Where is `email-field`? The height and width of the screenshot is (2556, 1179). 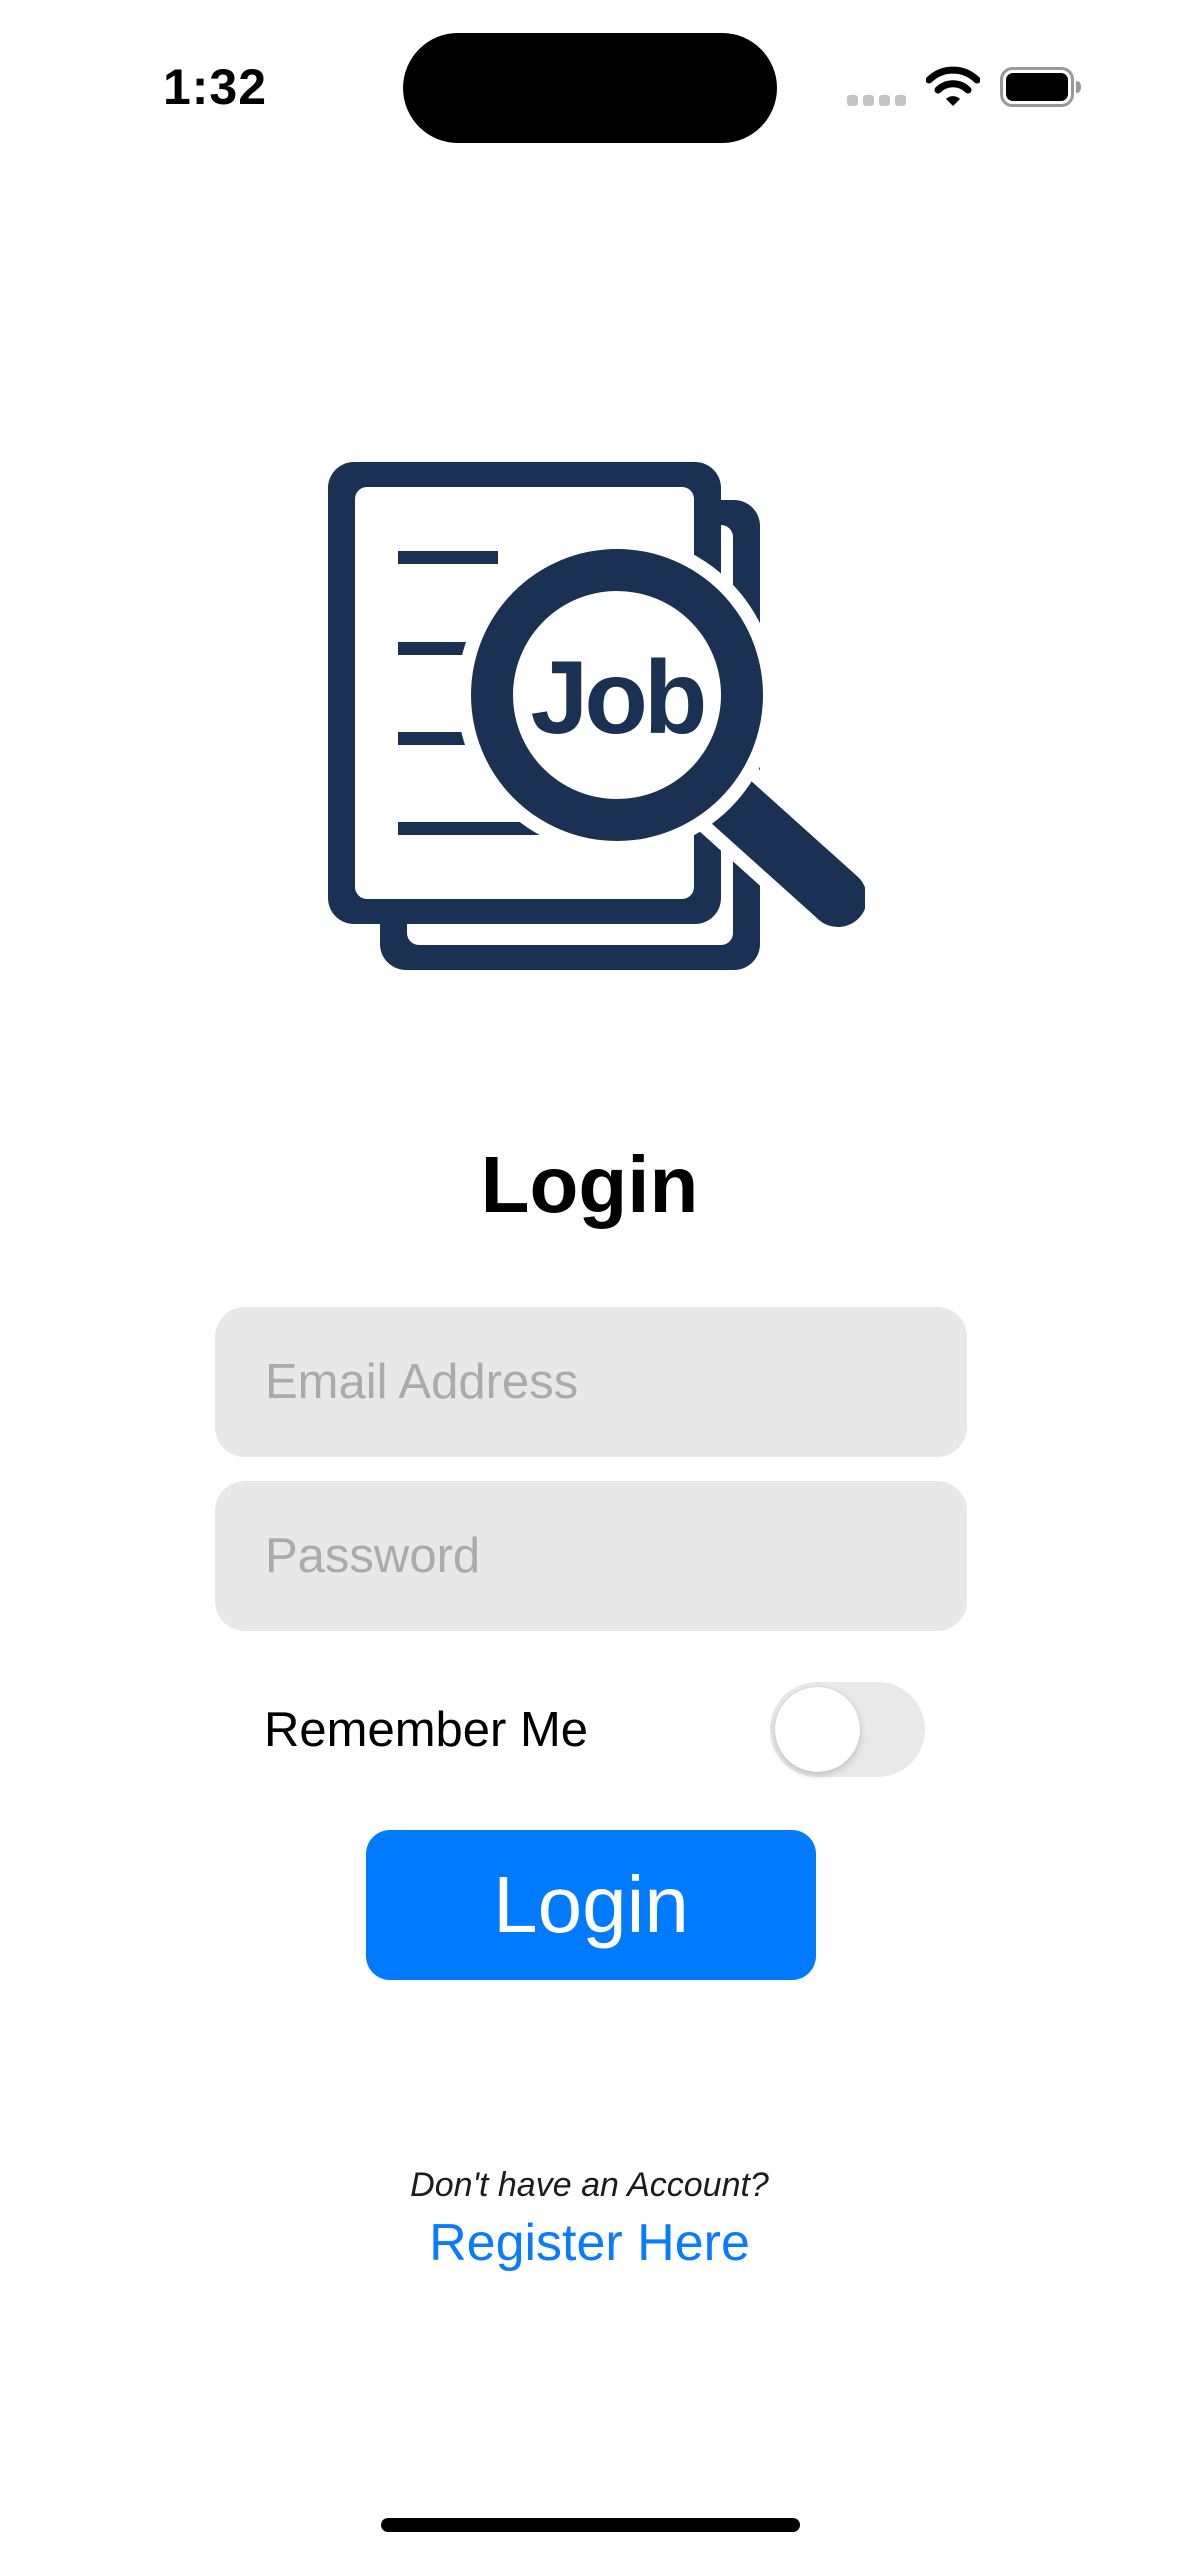
email-field is located at coordinates (591, 1382).